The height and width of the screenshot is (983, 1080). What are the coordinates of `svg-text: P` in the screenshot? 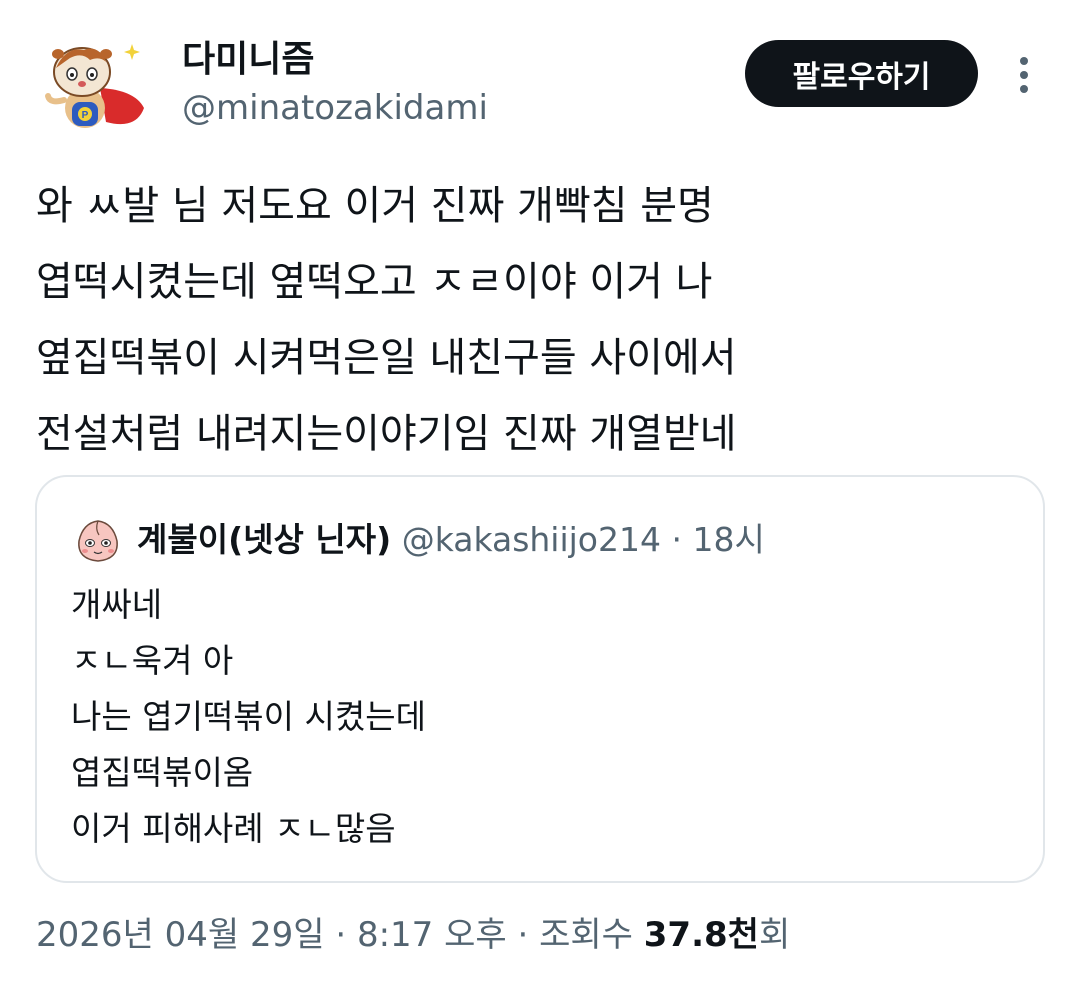 It's located at (85, 115).